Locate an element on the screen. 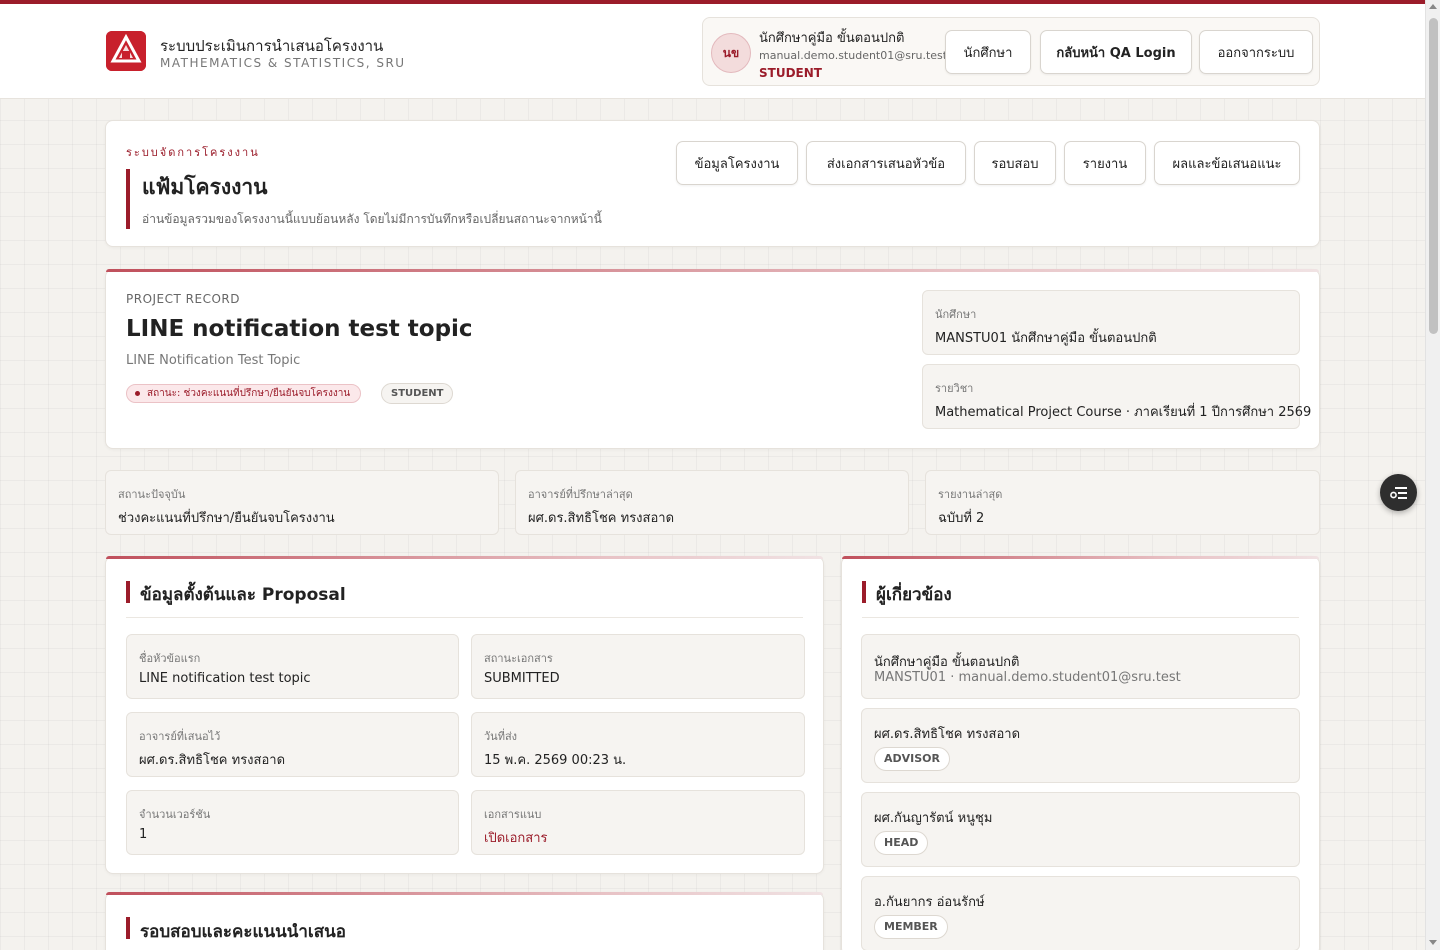 This screenshot has height=950, width=1440. summary-value: ช่วงคะแนนที่ปรึกษา/ยืนยันจบโครงงาน is located at coordinates (226, 518).